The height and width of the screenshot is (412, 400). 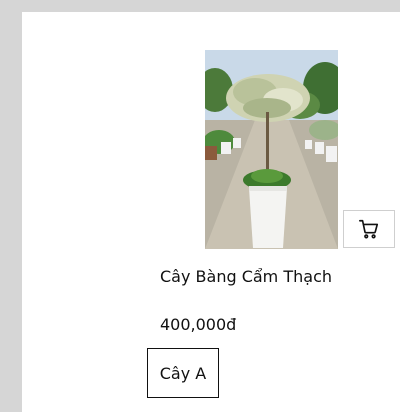 I want to click on shopping-cart-icon, so click(x=369, y=229).